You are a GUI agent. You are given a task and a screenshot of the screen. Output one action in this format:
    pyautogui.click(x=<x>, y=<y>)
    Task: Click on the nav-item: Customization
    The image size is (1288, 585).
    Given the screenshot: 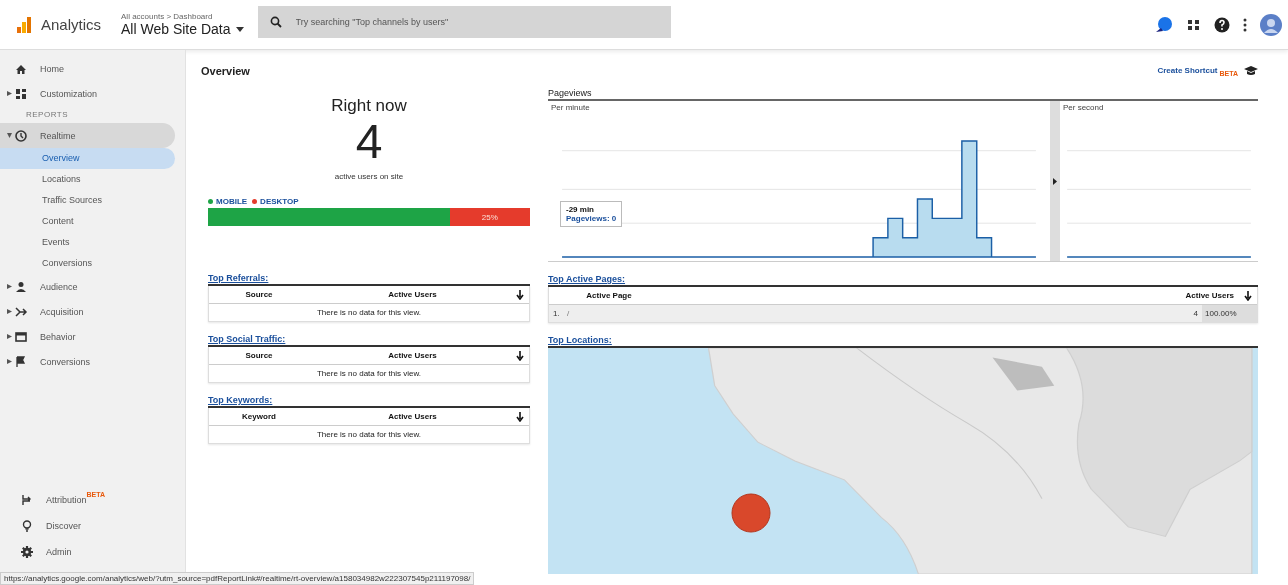 What is the action you would take?
    pyautogui.click(x=92, y=93)
    